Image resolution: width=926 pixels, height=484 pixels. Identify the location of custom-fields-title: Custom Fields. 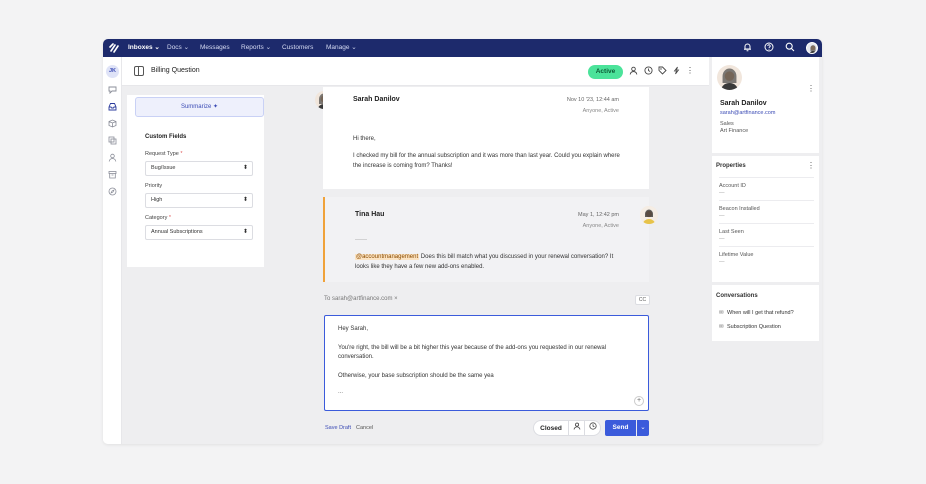
(166, 137).